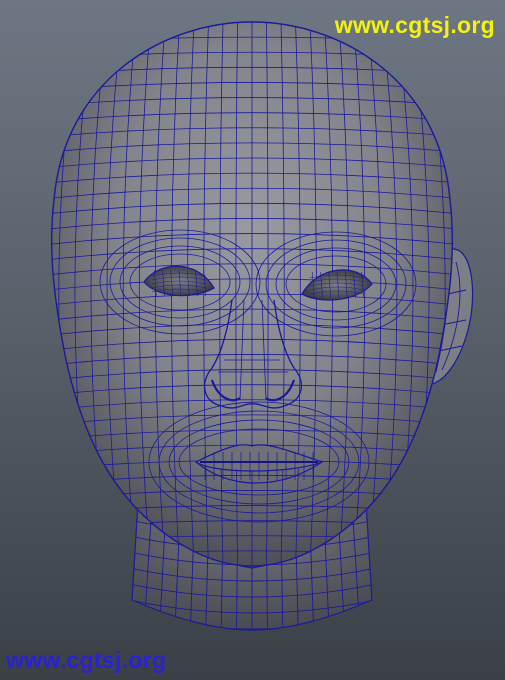  I want to click on watermark-bottom-left: www.cgtsj.org, so click(86, 660).